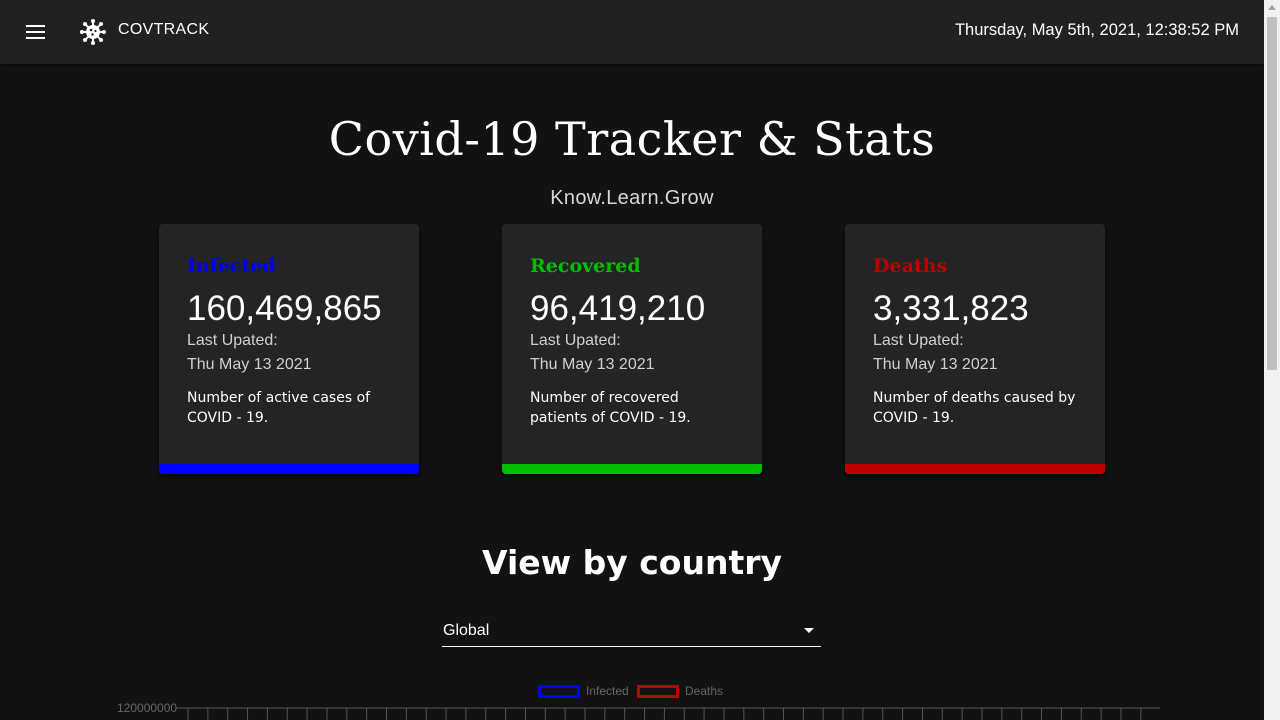 This screenshot has height=720, width=1280. What do you see at coordinates (231, 266) in the screenshot?
I see `card-title: Infected` at bounding box center [231, 266].